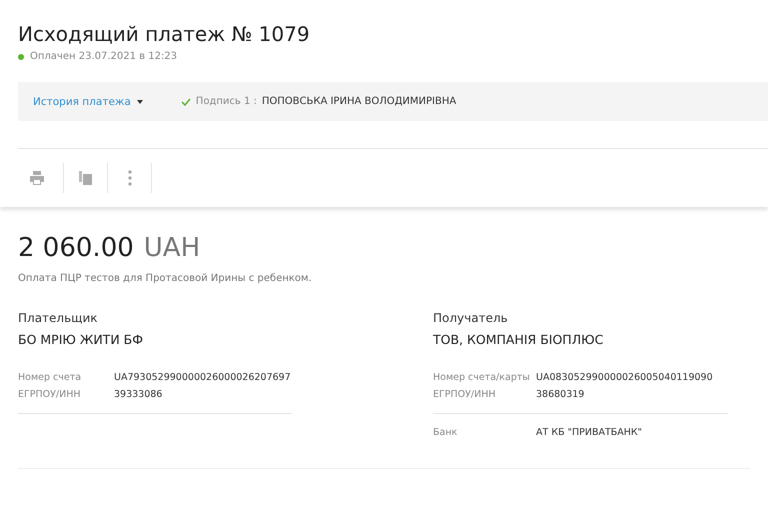 The image size is (768, 516). What do you see at coordinates (130, 178) in the screenshot?
I see `more-icon` at bounding box center [130, 178].